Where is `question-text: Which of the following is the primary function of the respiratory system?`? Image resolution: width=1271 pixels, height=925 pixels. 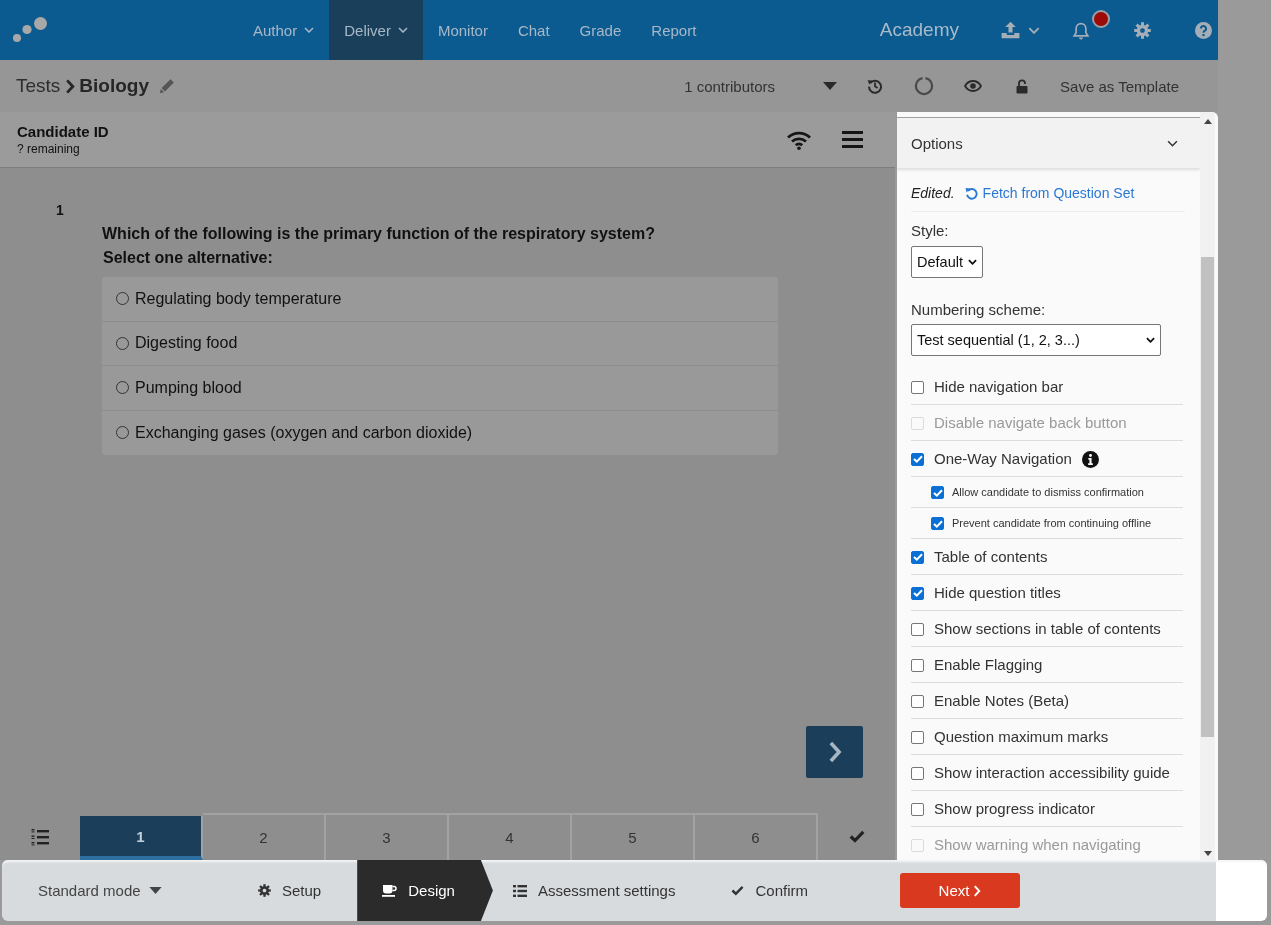 question-text: Which of the following is the primary function of the respiratory system? is located at coordinates (379, 234).